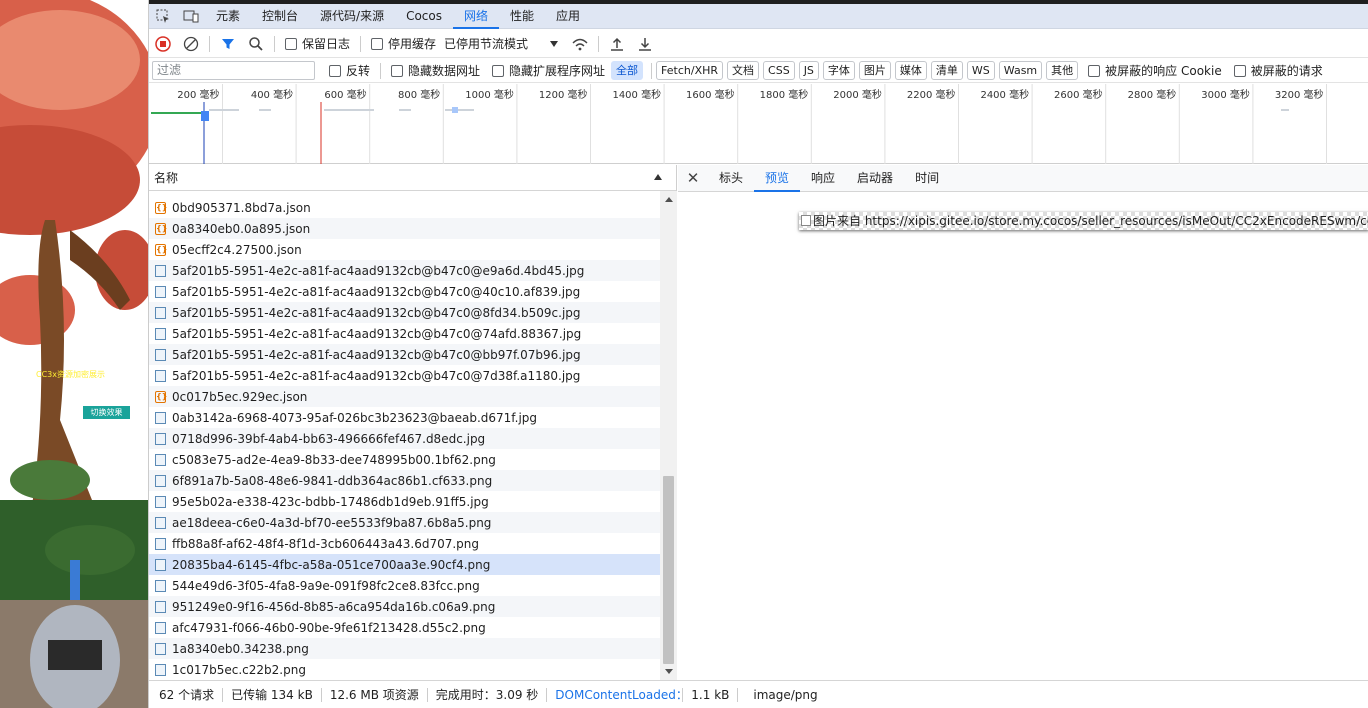 This screenshot has height=708, width=1368. What do you see at coordinates (1278, 70) in the screenshot?
I see `blocked-requests-checkbox: 被屏蔽的请求` at bounding box center [1278, 70].